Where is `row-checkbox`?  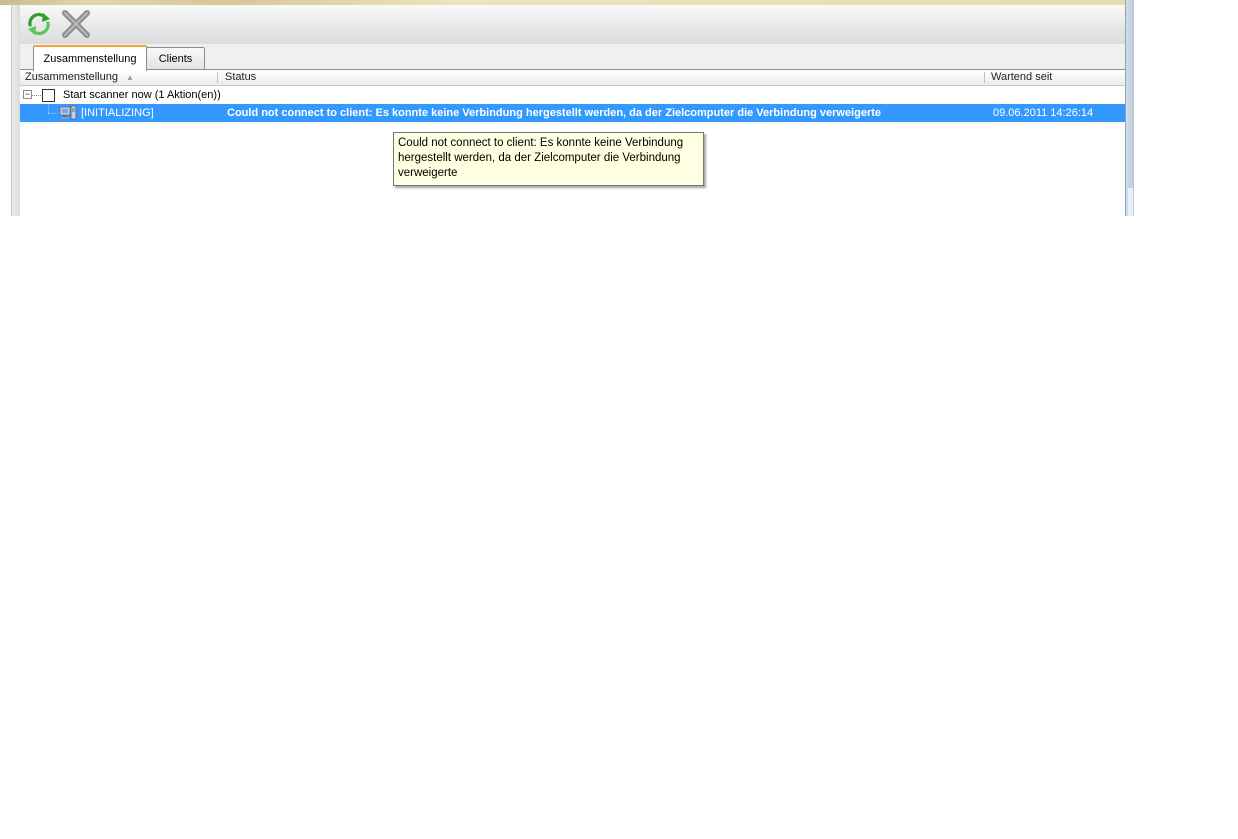
row-checkbox is located at coordinates (48, 95).